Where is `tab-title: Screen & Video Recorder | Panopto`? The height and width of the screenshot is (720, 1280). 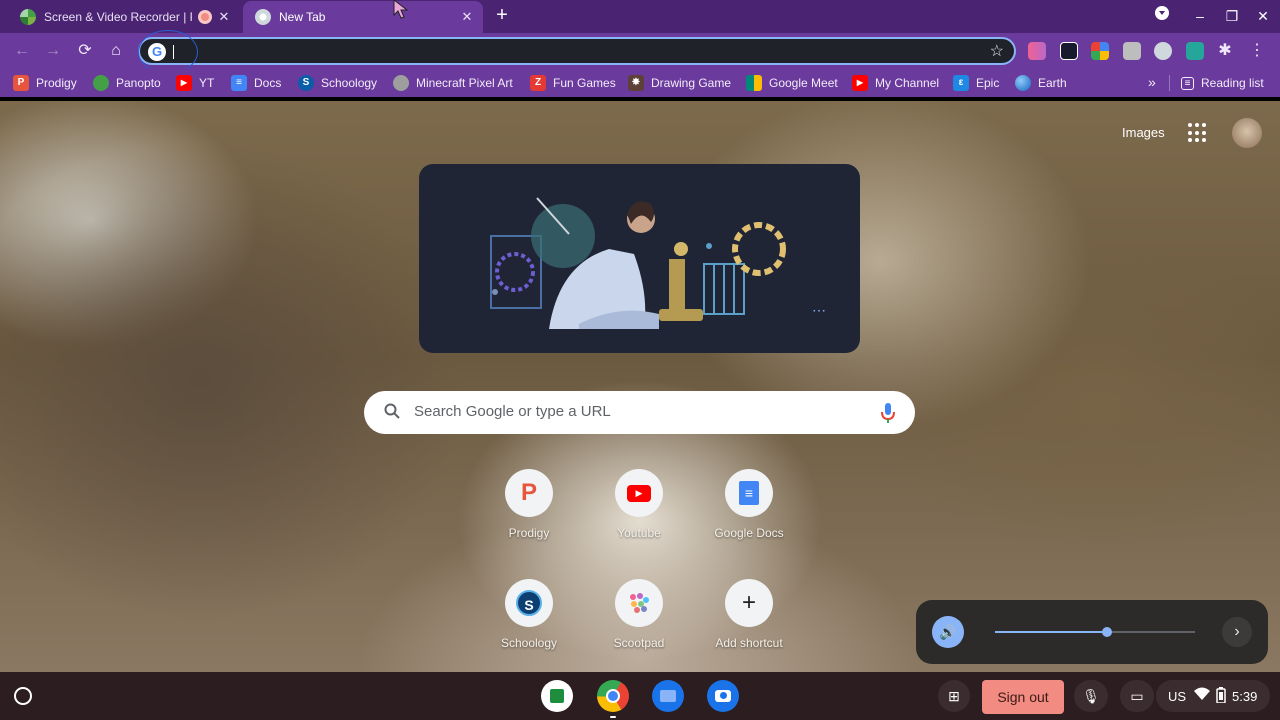 tab-title: Screen & Video Recorder | Panopto is located at coordinates (118, 17).